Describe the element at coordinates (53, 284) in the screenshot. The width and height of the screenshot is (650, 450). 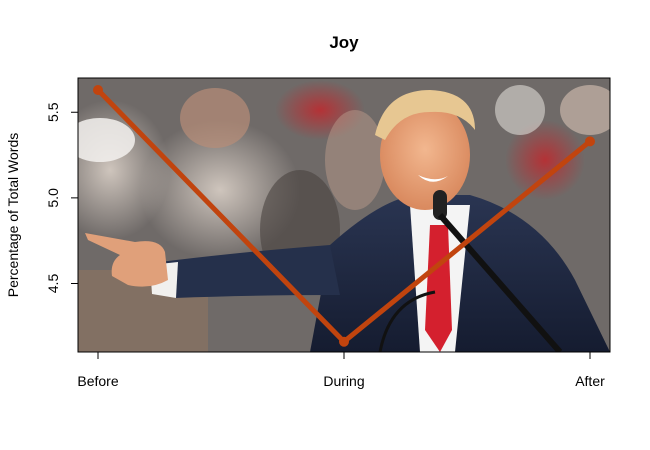
I see `y-tick-label: 4.5` at that location.